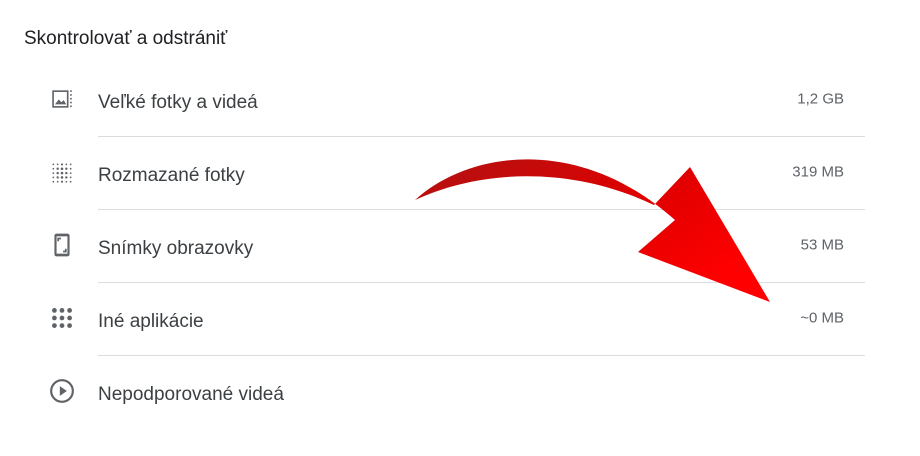  I want to click on list-item-label: Rozmazané fotky, so click(171, 175).